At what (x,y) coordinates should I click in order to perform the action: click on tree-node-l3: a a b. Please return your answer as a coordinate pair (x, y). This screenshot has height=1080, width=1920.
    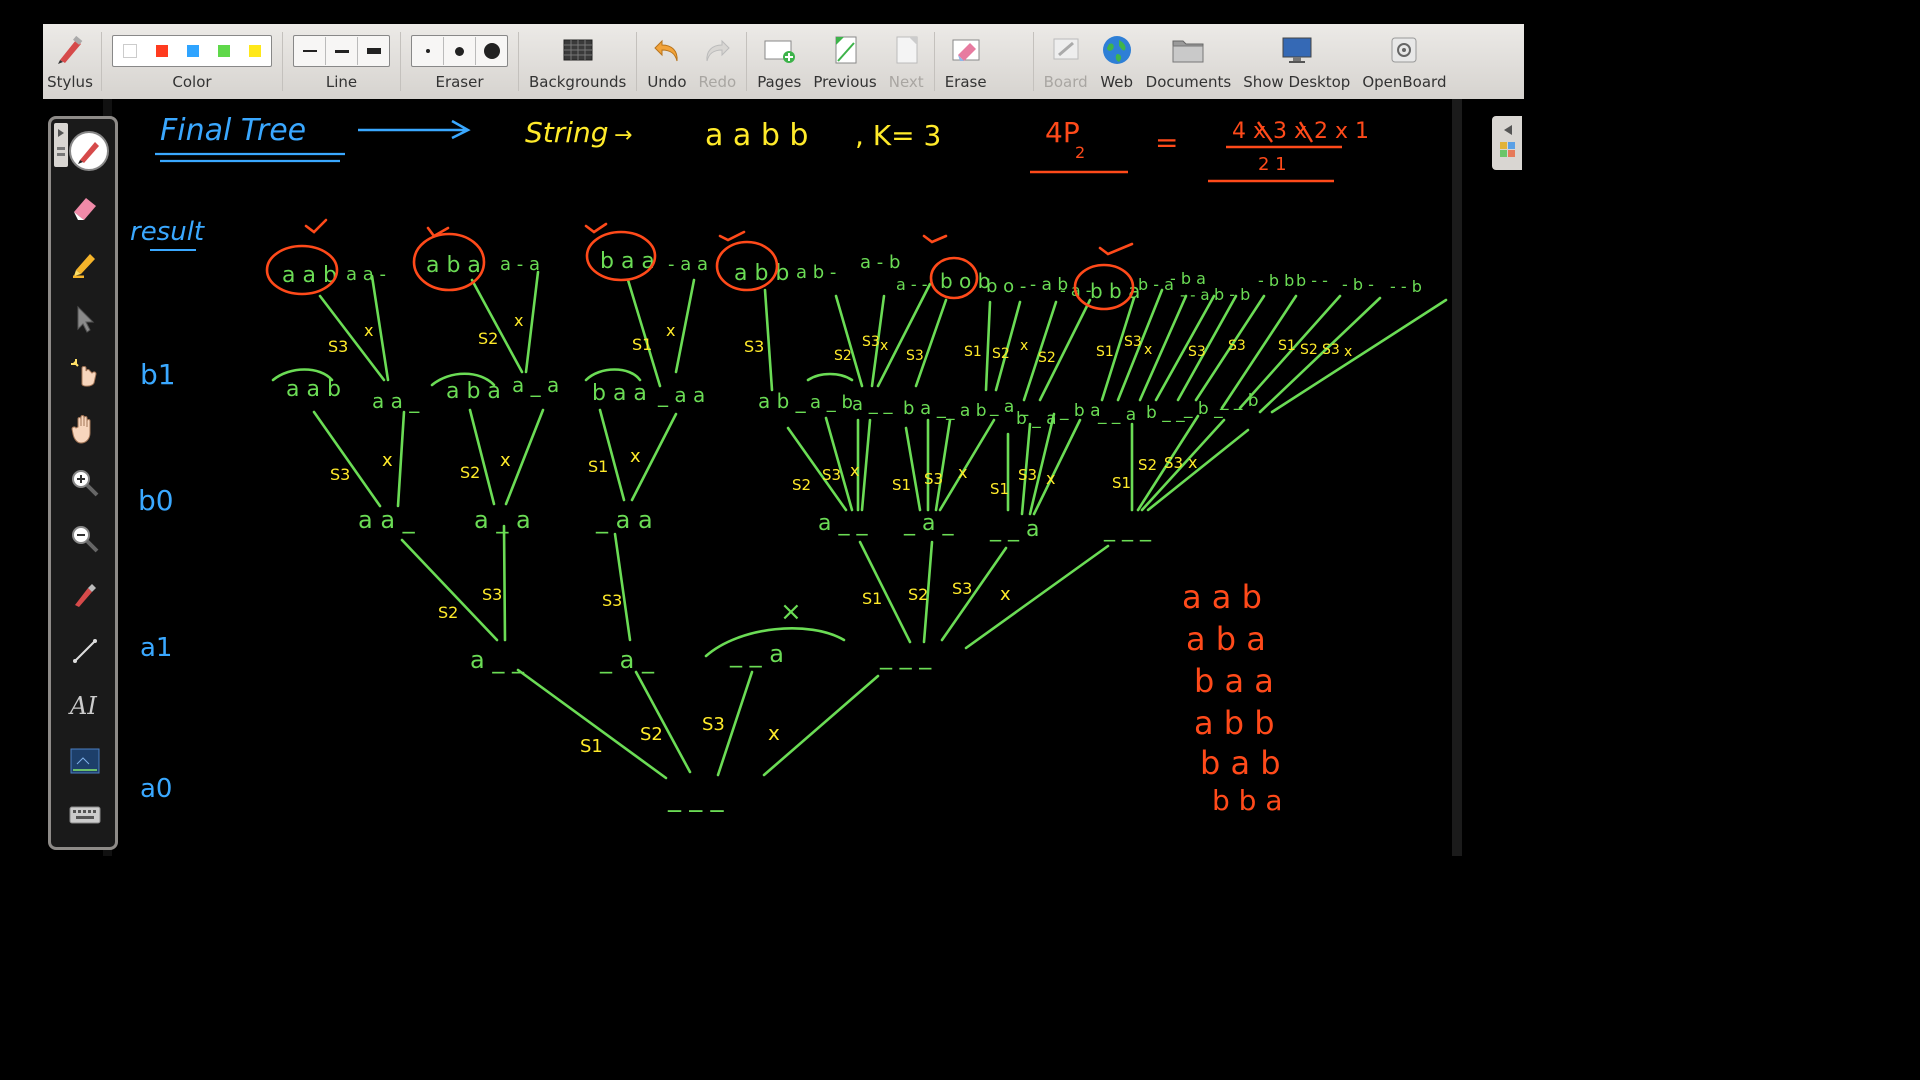
    Looking at the image, I should click on (313, 389).